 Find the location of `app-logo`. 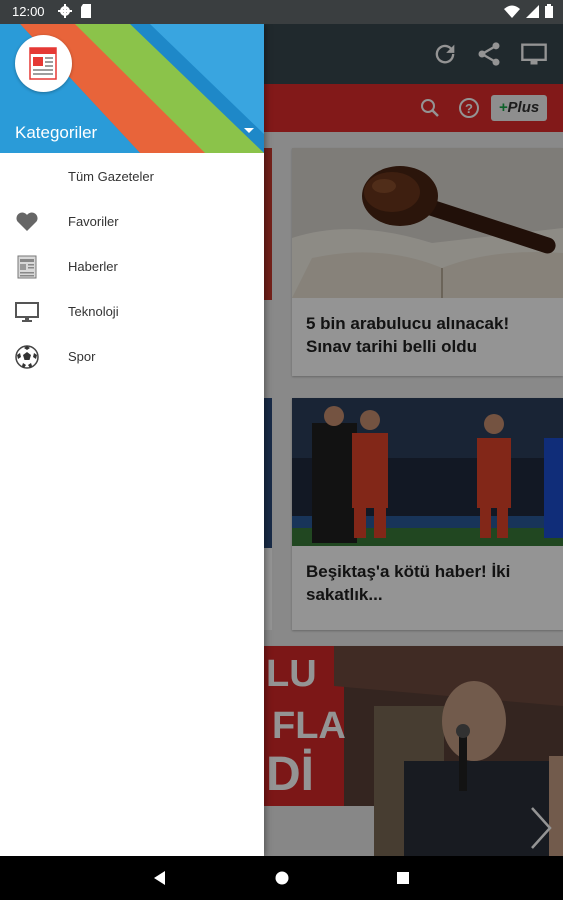

app-logo is located at coordinates (43, 63).